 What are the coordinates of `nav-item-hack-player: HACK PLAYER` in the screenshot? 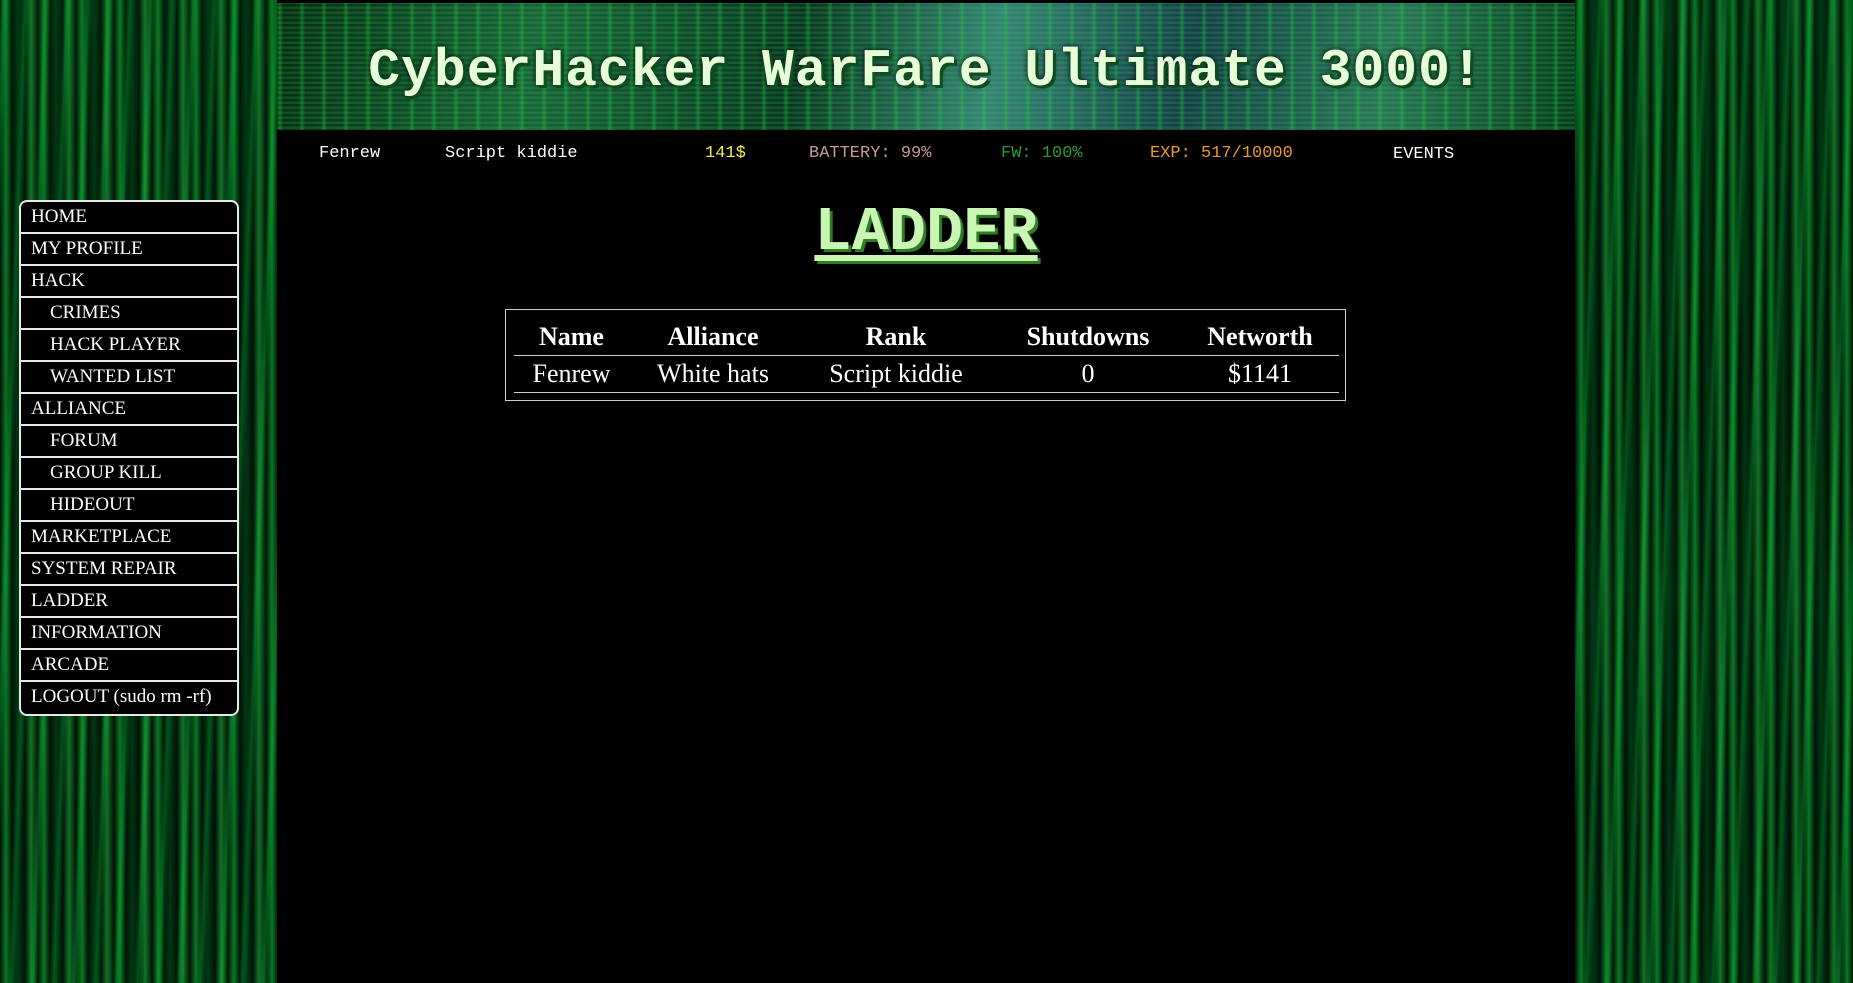 It's located at (129, 346).